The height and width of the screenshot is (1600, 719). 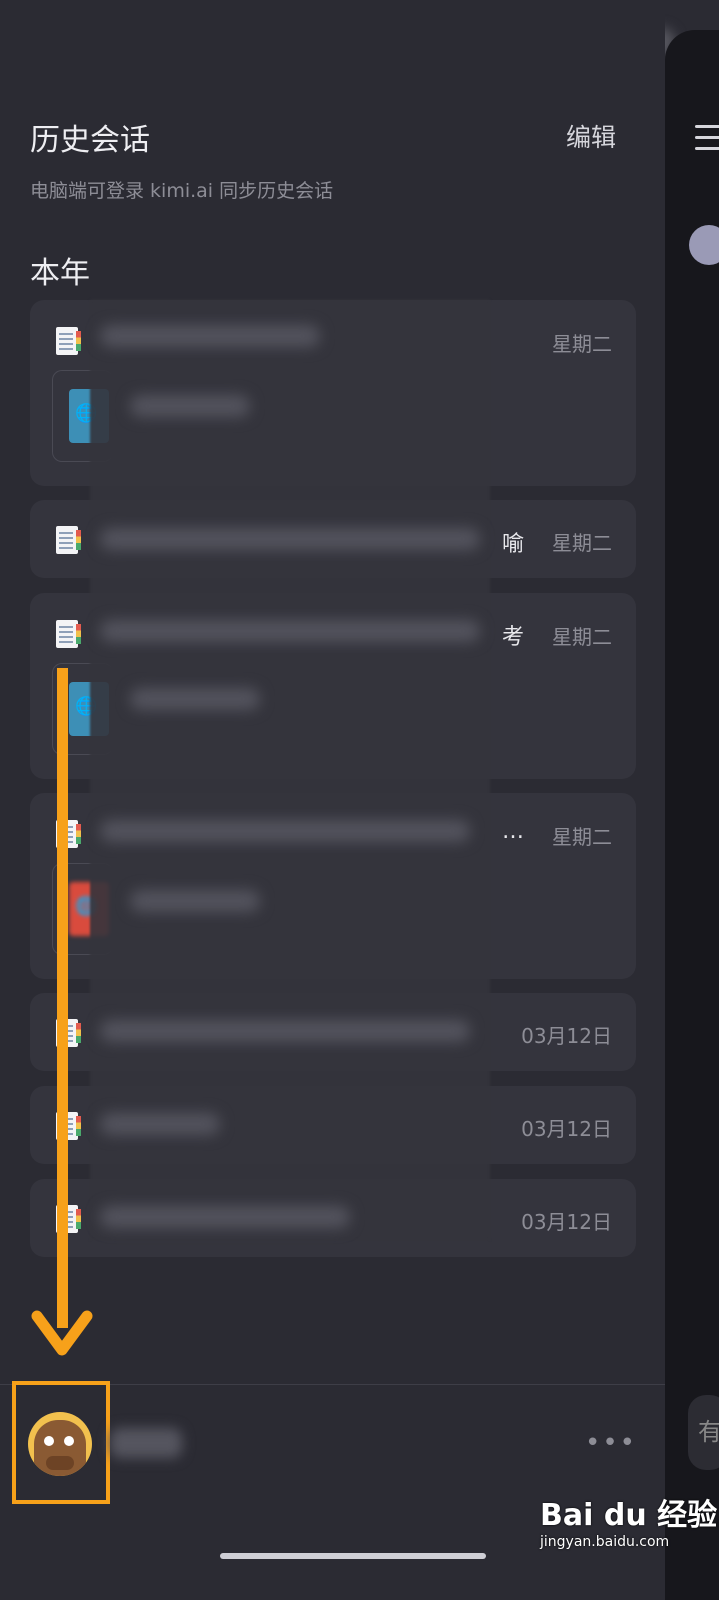 I want to click on username-blurred, so click(x=146, y=1443).